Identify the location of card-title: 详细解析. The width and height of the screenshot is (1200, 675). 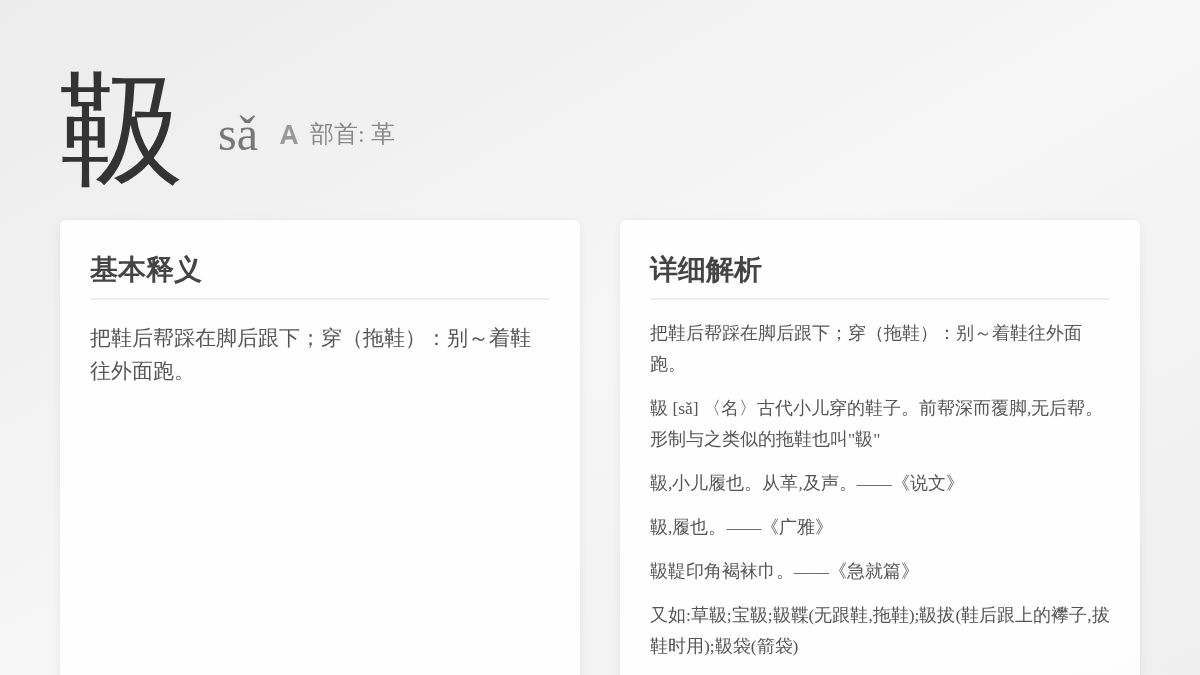
(706, 270).